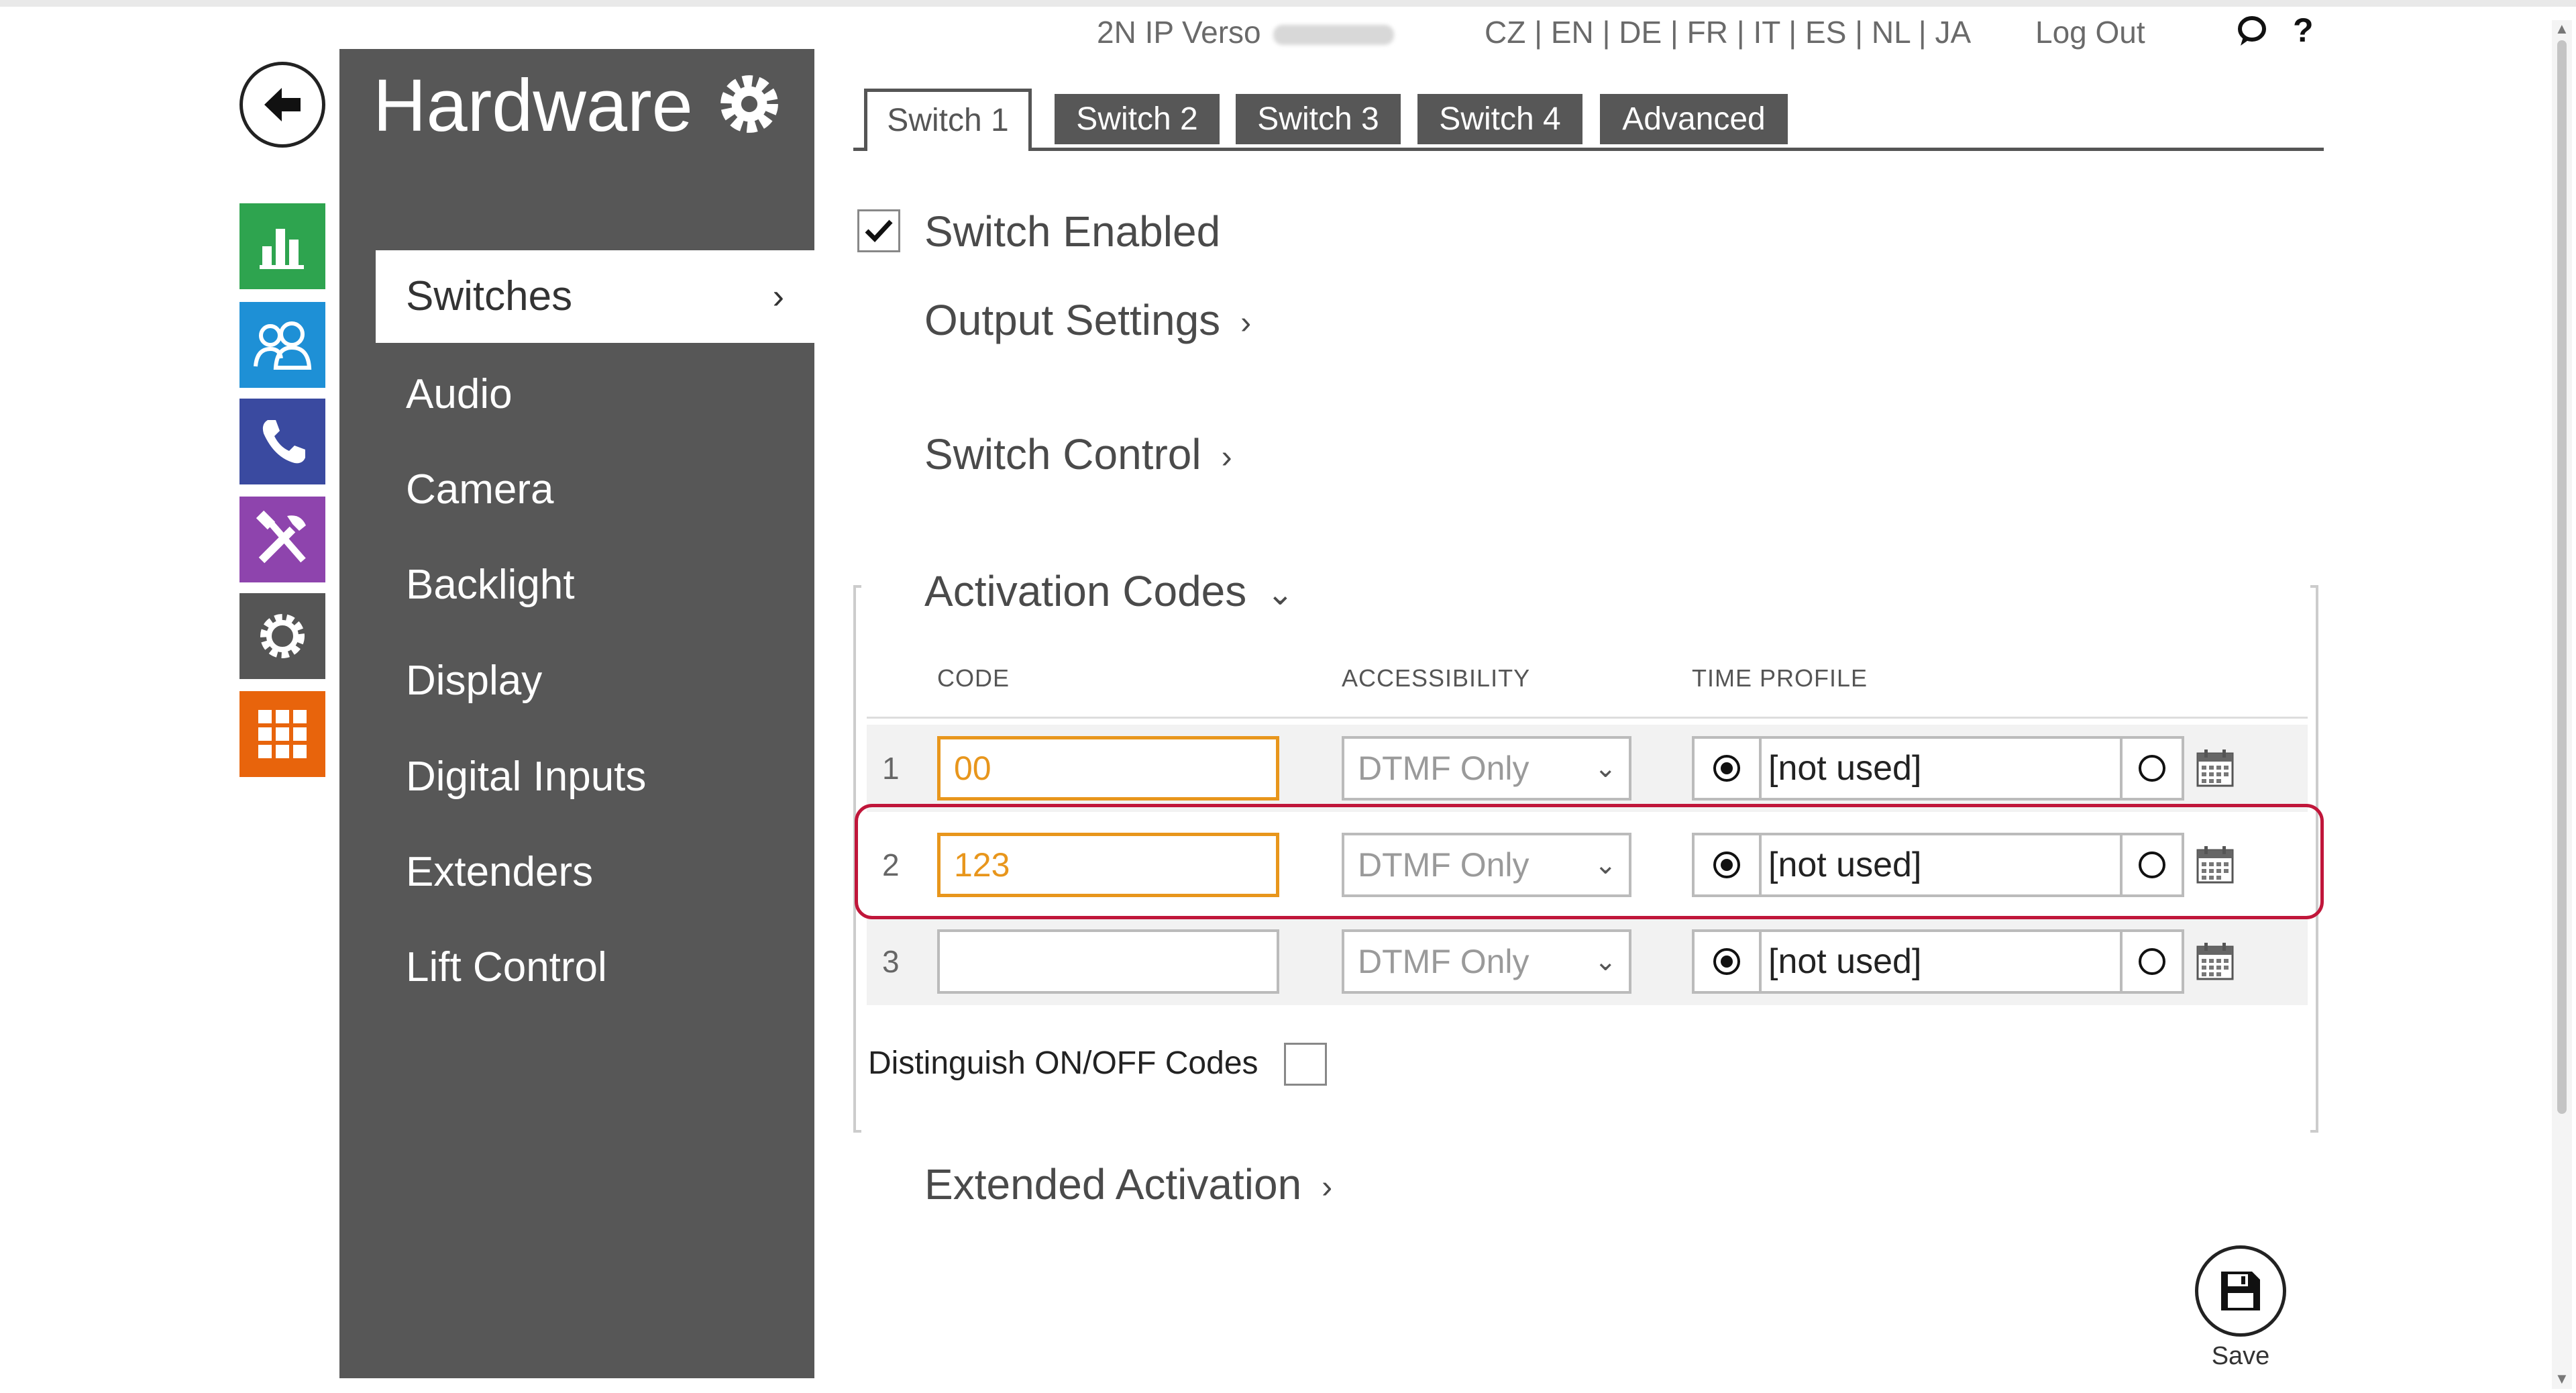 This screenshot has height=1393, width=2576. I want to click on sidebar-title: Hardware, so click(533, 105).